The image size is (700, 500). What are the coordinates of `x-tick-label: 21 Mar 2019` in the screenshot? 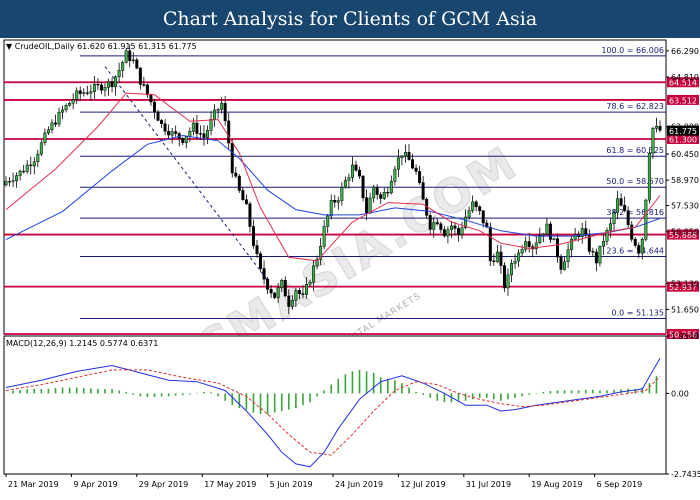 It's located at (33, 484).